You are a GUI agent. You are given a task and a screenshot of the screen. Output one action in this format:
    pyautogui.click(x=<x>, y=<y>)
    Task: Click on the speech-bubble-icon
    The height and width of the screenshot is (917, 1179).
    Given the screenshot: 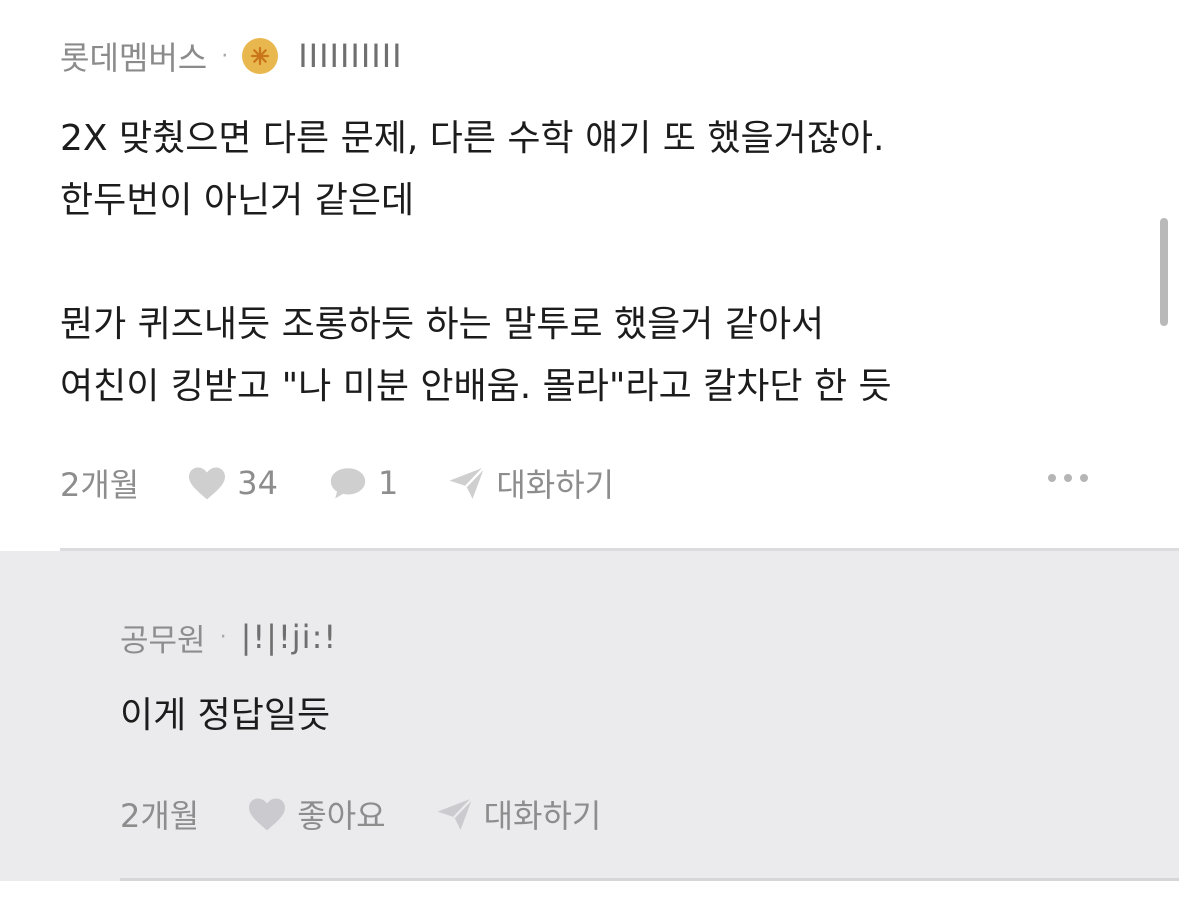 What is the action you would take?
    pyautogui.click(x=348, y=483)
    